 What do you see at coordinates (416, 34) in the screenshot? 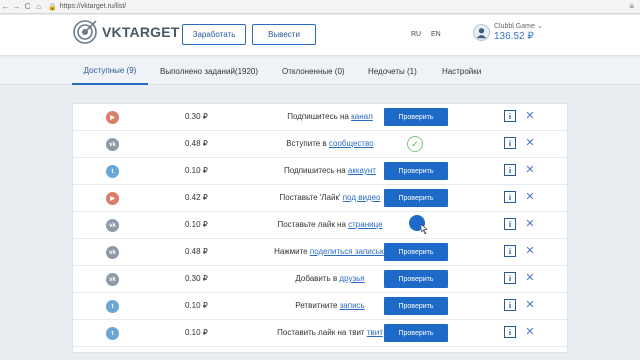
I see `lang-ru-link: RU` at bounding box center [416, 34].